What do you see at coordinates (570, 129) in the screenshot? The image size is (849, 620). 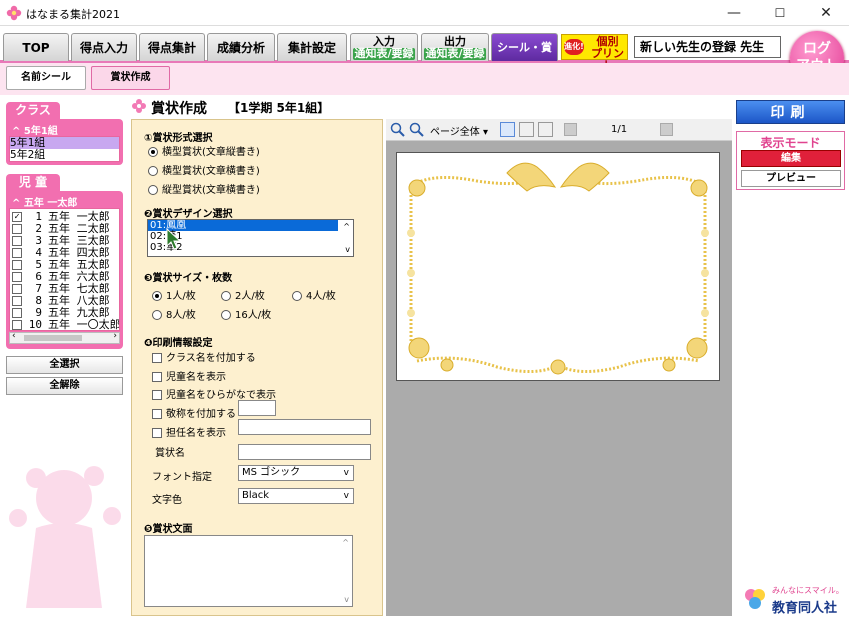 I see `prev-page-icon` at bounding box center [570, 129].